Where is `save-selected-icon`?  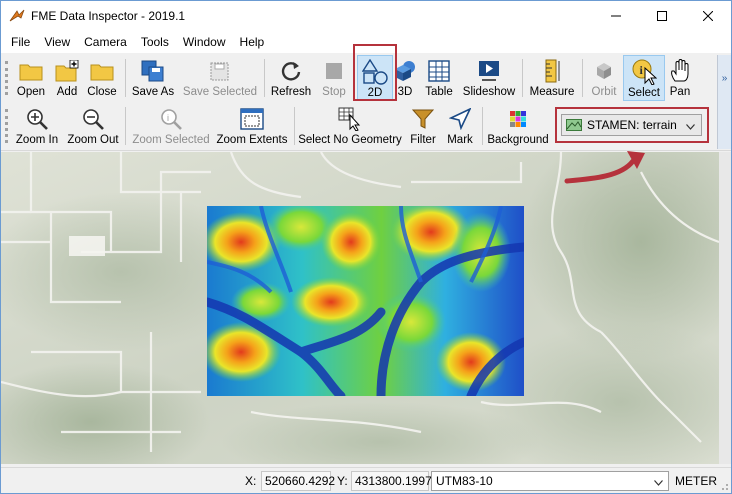 save-selected-icon is located at coordinates (220, 71).